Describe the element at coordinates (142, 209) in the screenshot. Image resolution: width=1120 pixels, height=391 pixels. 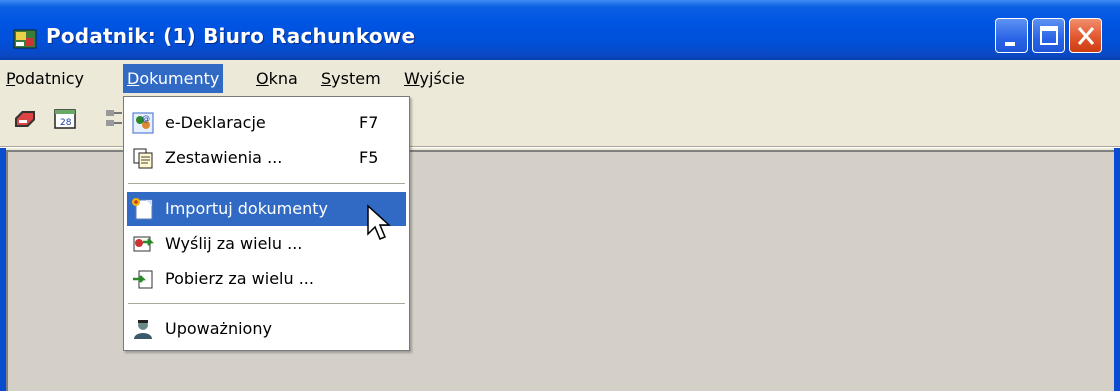
I see `import-document-icon` at that location.